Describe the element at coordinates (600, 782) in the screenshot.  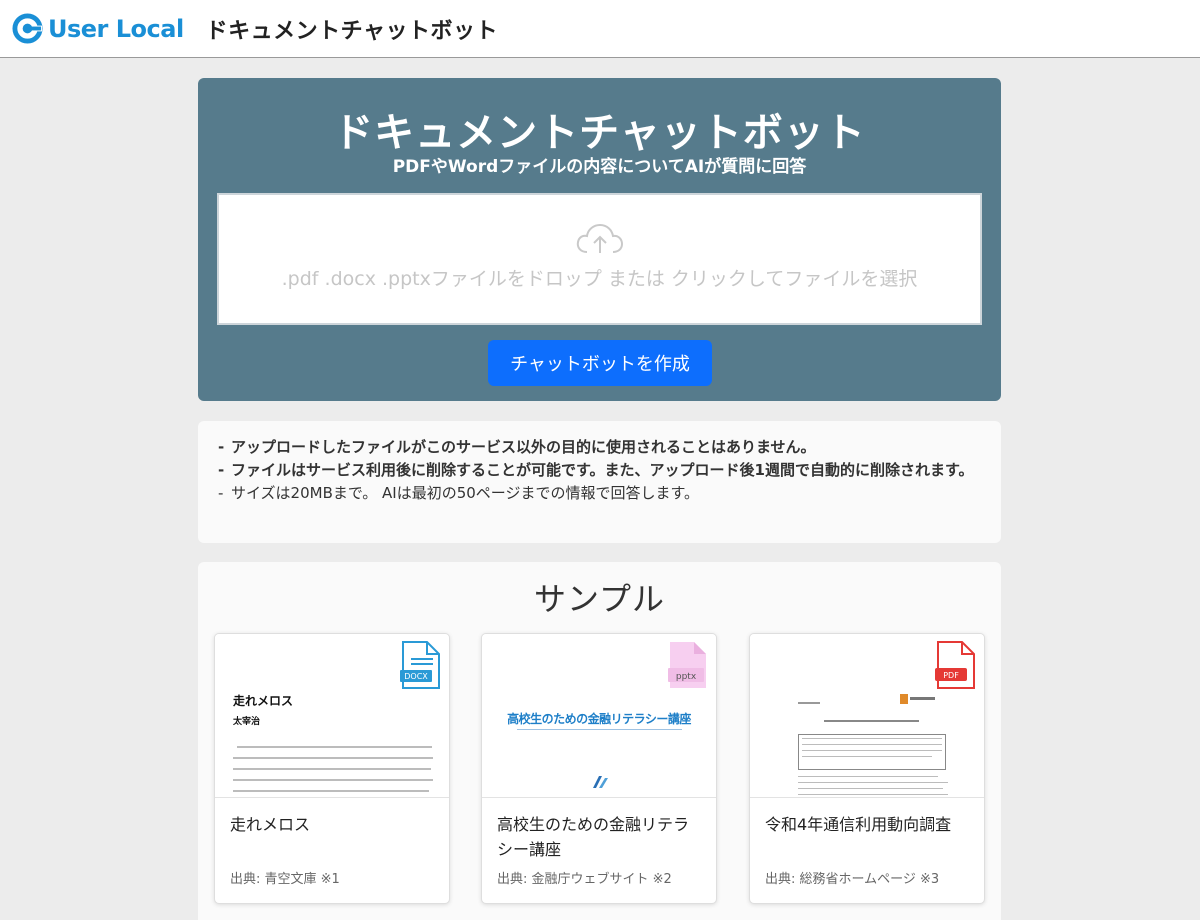
I see `fsa-logo-icon` at that location.